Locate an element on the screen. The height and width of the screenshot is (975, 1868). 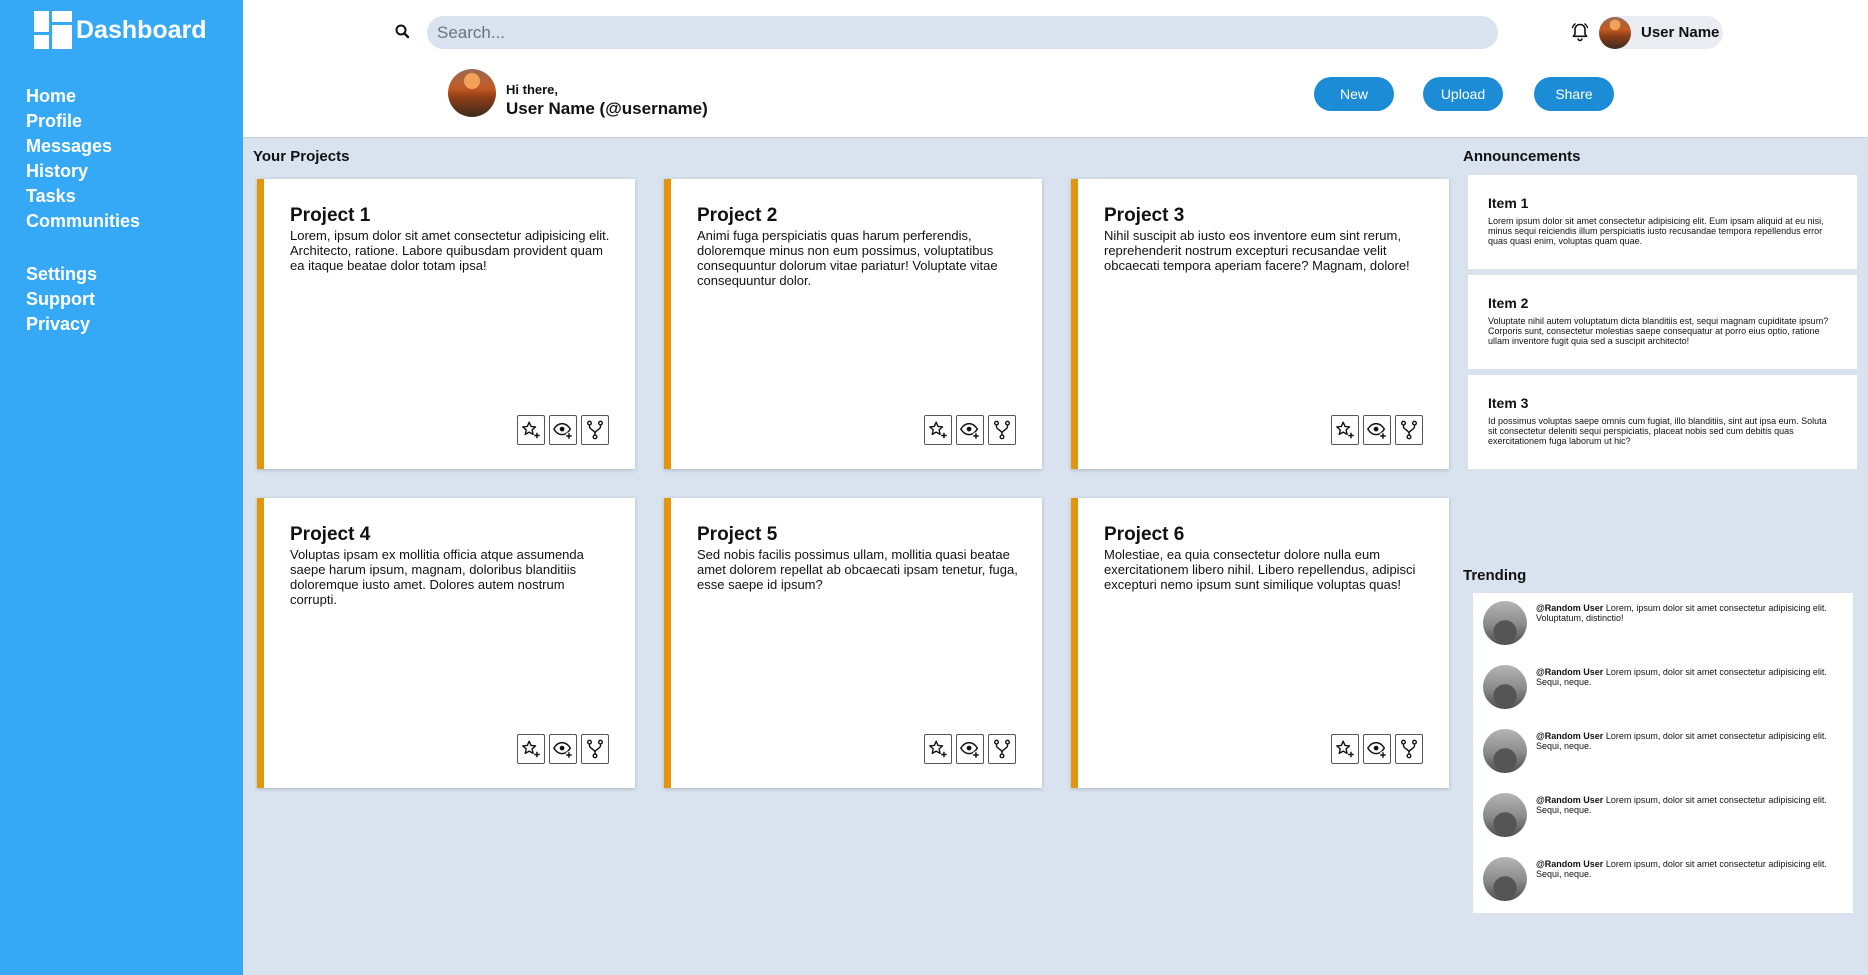
project-title: Project 2 is located at coordinates (737, 216).